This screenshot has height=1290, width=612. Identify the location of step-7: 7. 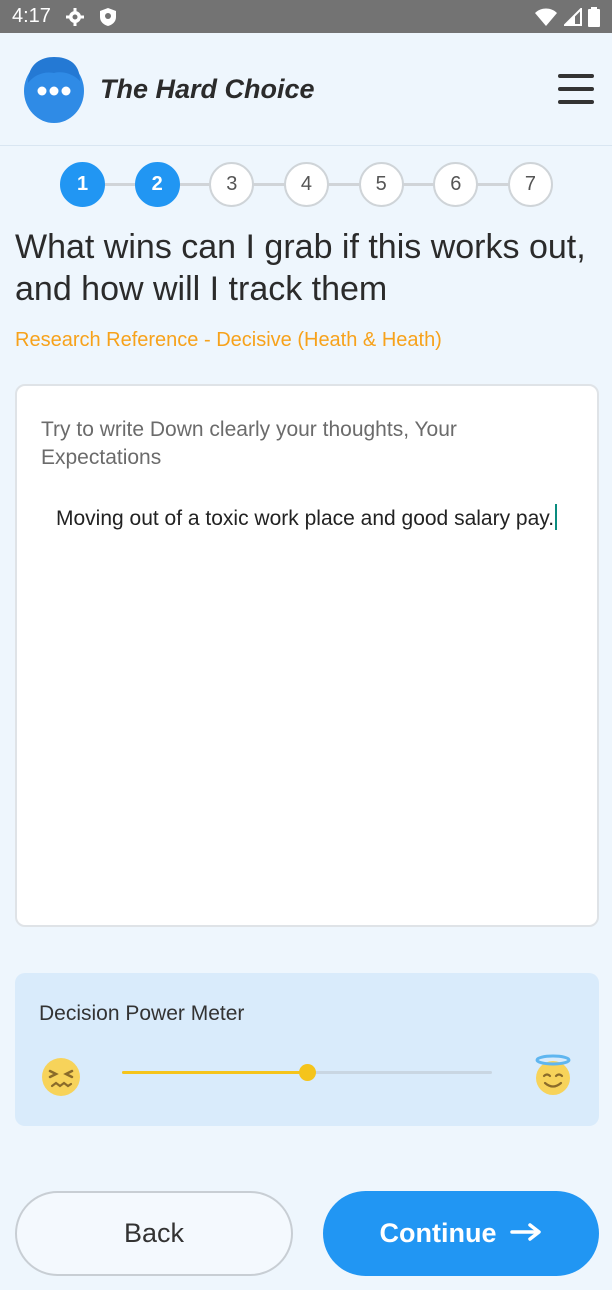
(530, 184).